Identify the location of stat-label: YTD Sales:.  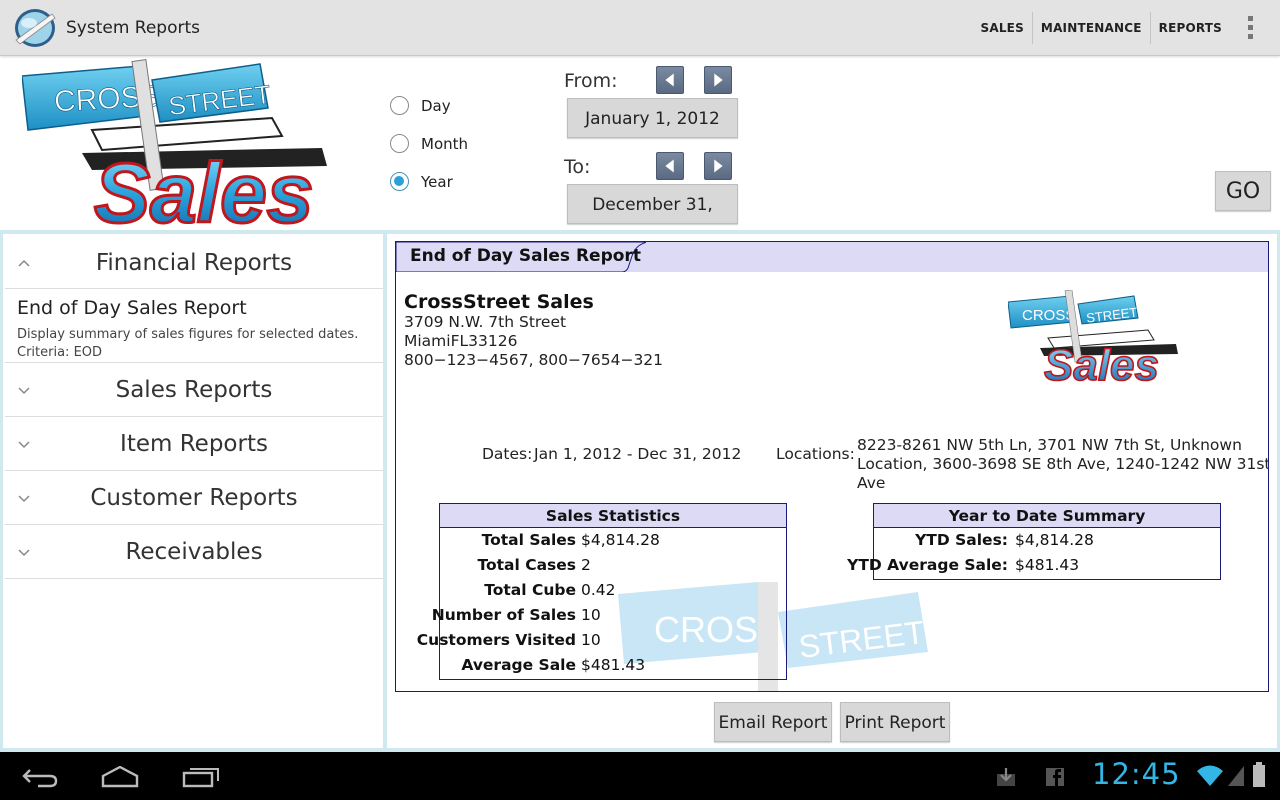
(961, 540).